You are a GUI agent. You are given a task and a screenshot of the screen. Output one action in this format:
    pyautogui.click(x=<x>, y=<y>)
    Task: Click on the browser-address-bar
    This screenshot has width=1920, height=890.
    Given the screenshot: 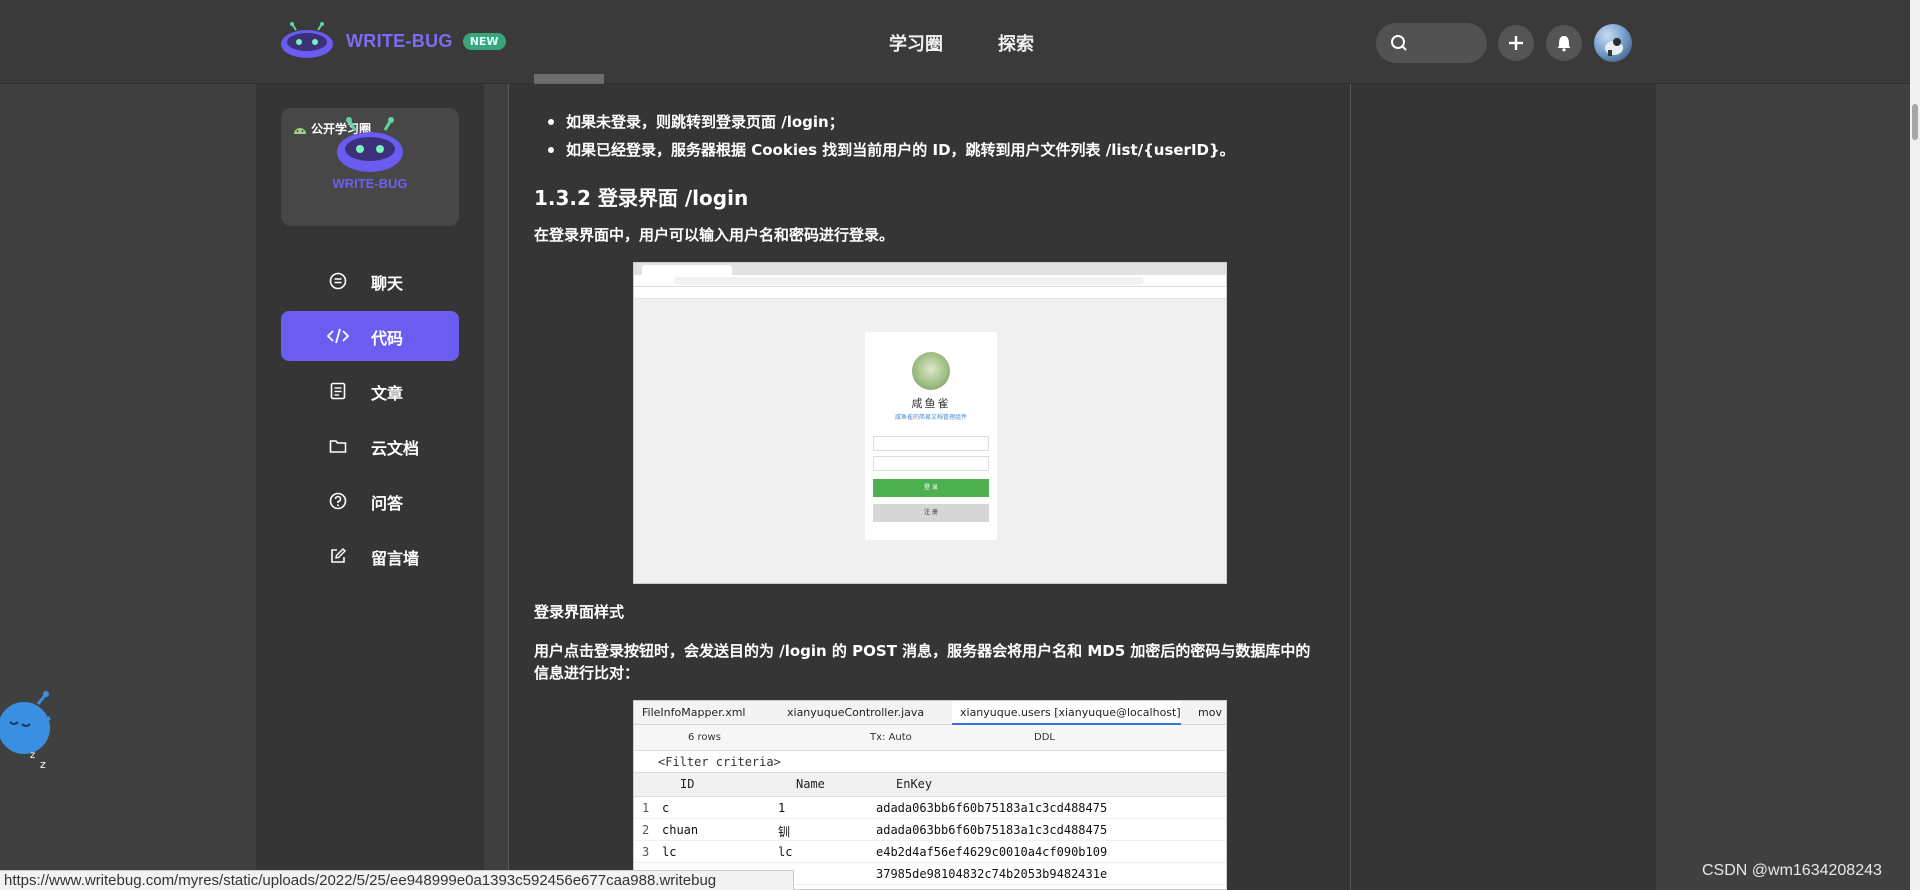 What is the action you would take?
    pyautogui.click(x=930, y=281)
    